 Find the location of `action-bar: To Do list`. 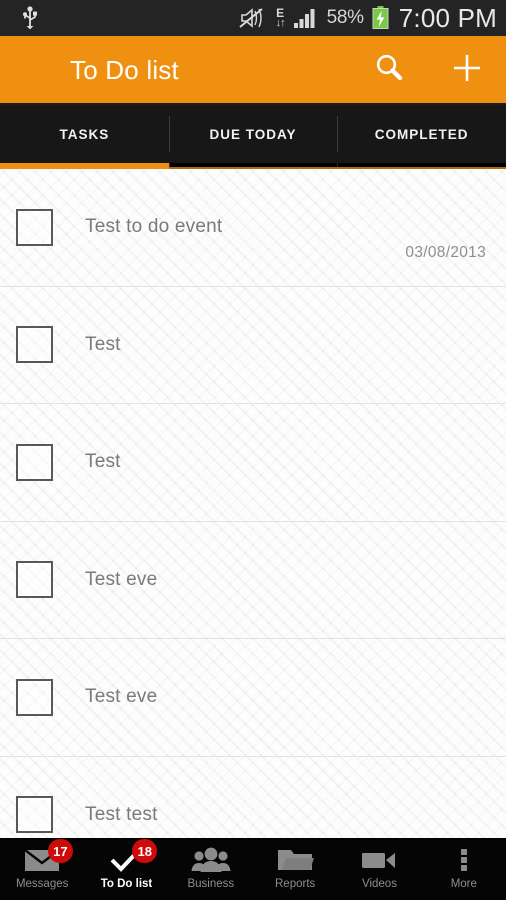

action-bar: To Do list is located at coordinates (253, 70).